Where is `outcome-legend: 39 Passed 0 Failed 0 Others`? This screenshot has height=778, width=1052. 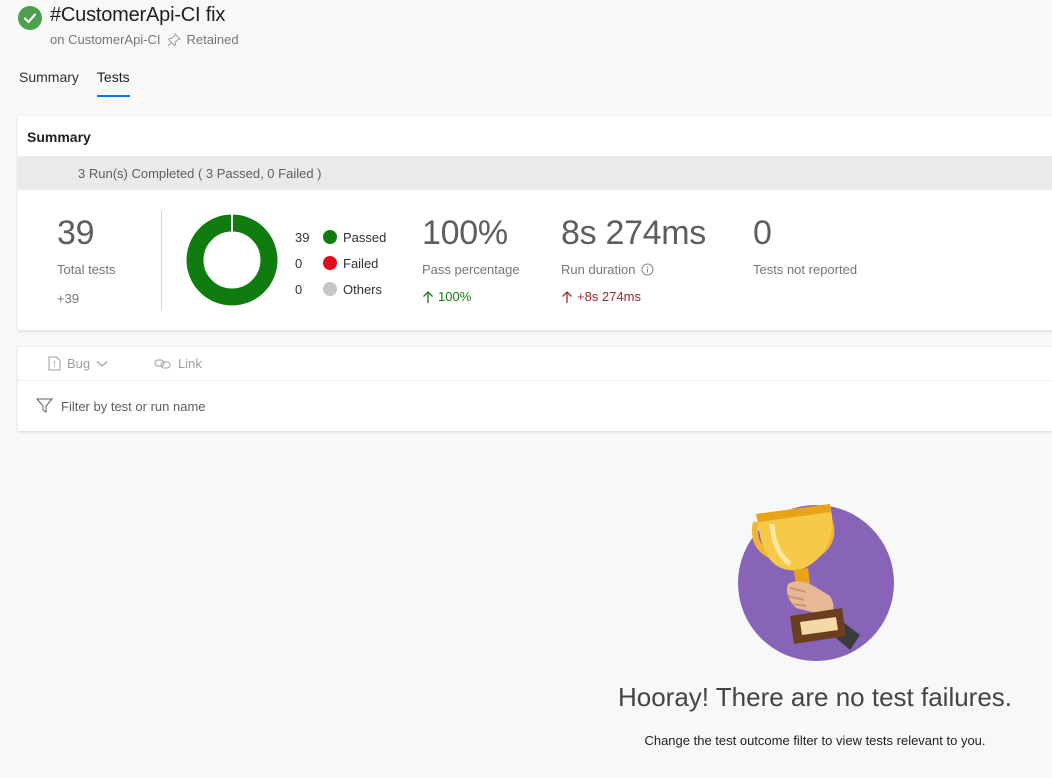 outcome-legend: 39 Passed 0 Failed 0 Others is located at coordinates (340, 263).